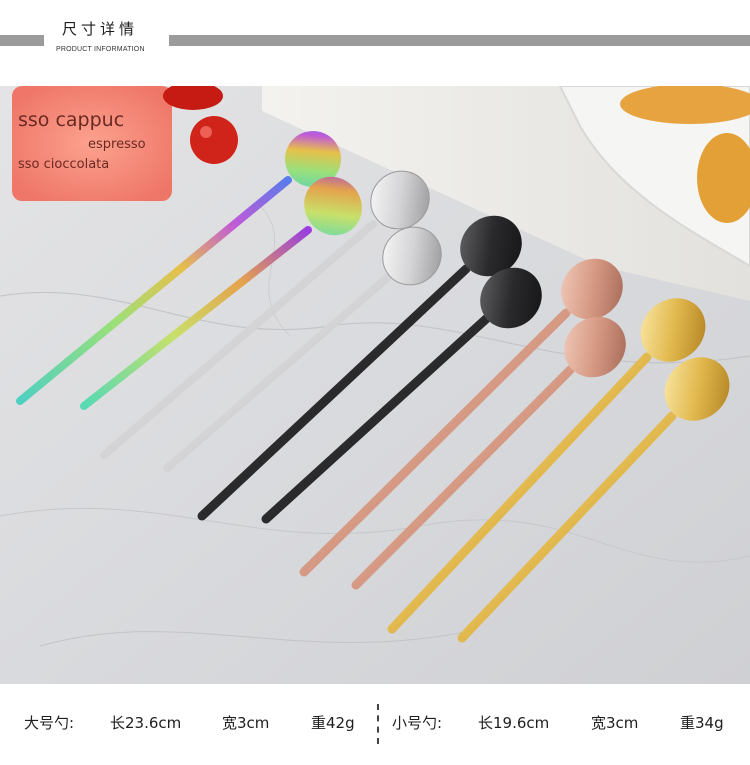 This screenshot has width=750, height=765. Describe the element at coordinates (615, 723) in the screenshot. I see `small-spoon-width: 宽3cm` at that location.